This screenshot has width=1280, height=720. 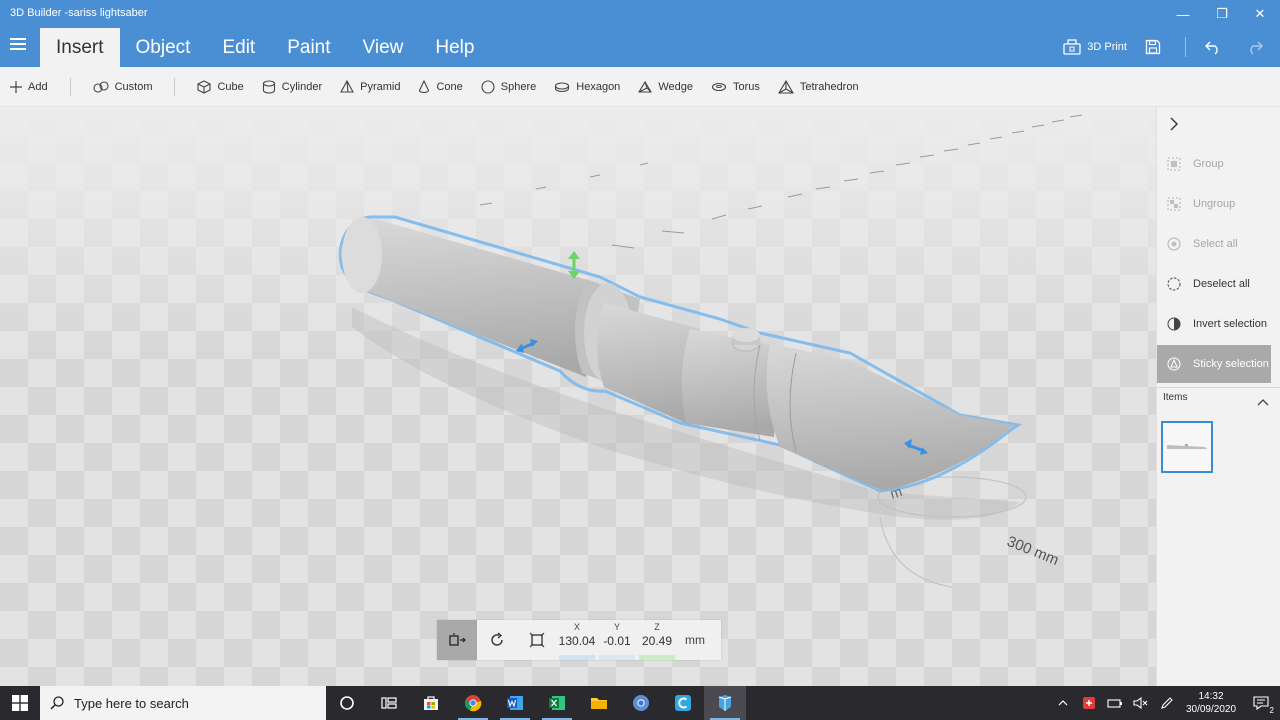 What do you see at coordinates (18, 44) in the screenshot?
I see `hamburger-menu-icon` at bounding box center [18, 44].